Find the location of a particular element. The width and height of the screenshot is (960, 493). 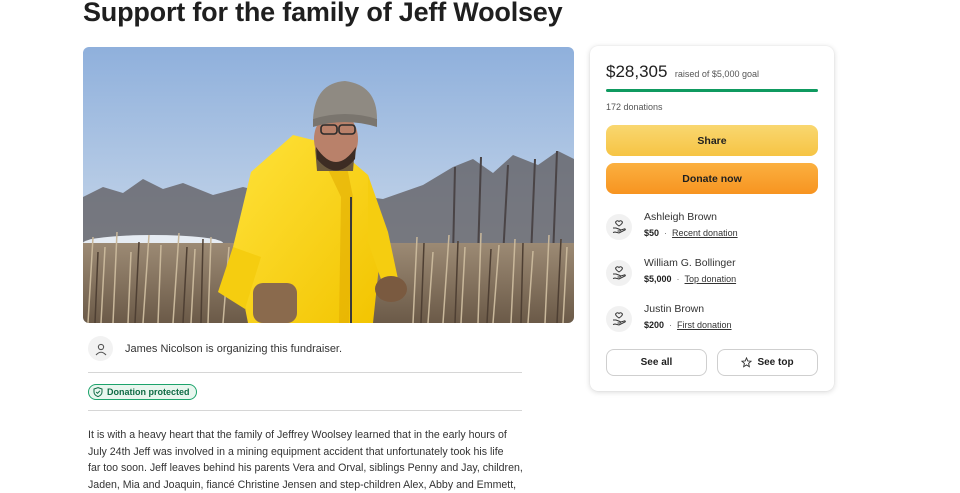

donation-protected-badge: Donation protected is located at coordinates (142, 392).